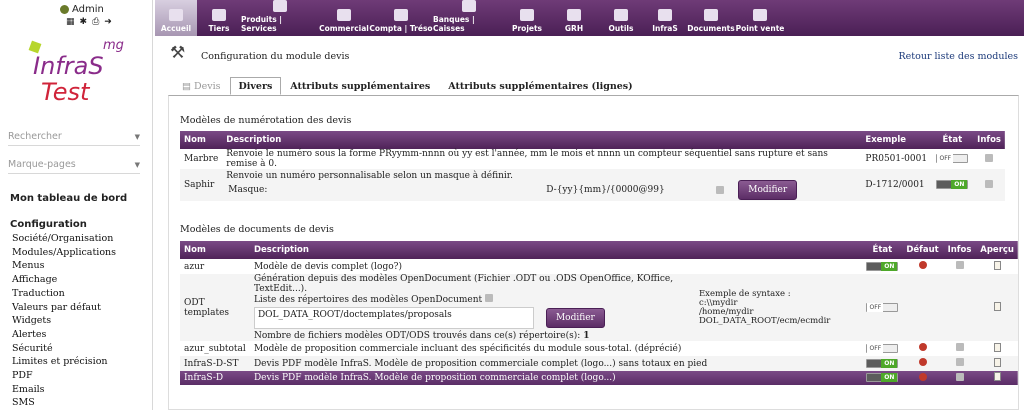  What do you see at coordinates (64, 294) in the screenshot?
I see `config-item-traduction: Traduction` at bounding box center [64, 294].